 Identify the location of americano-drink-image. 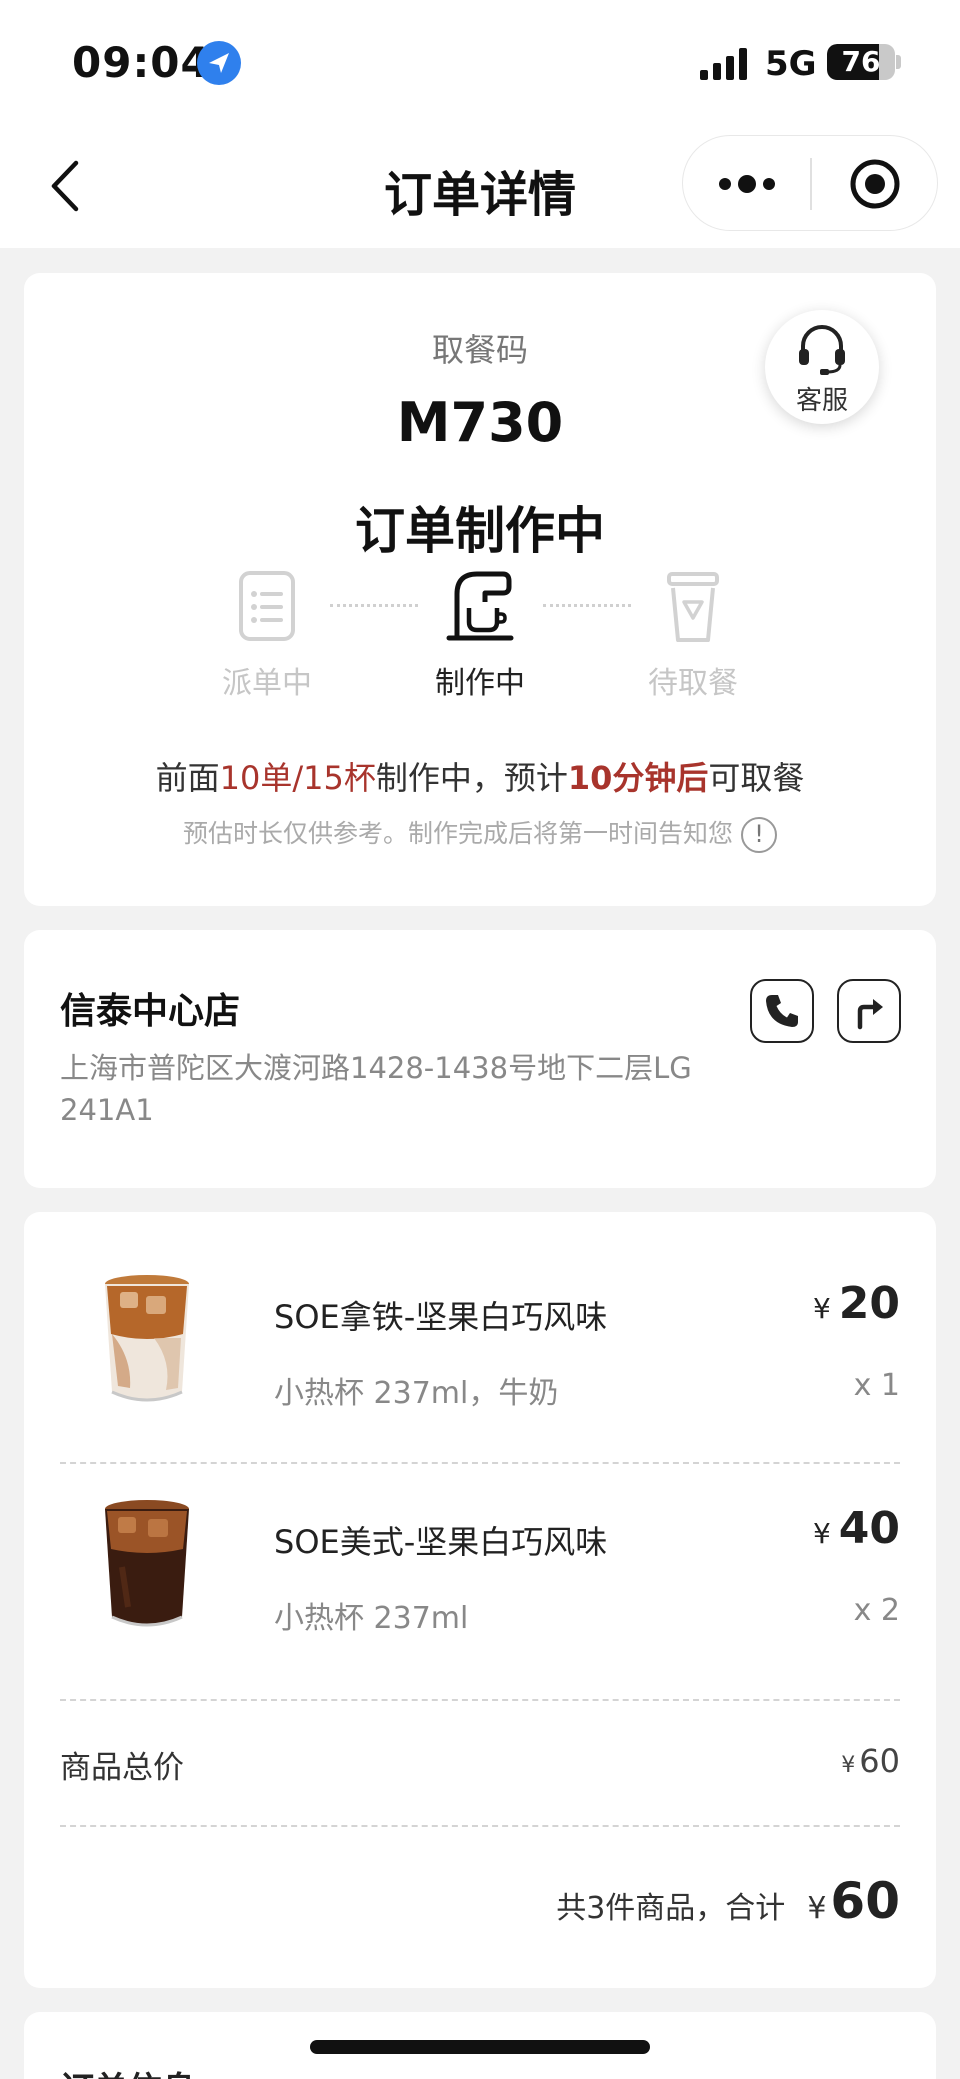
(147, 1563).